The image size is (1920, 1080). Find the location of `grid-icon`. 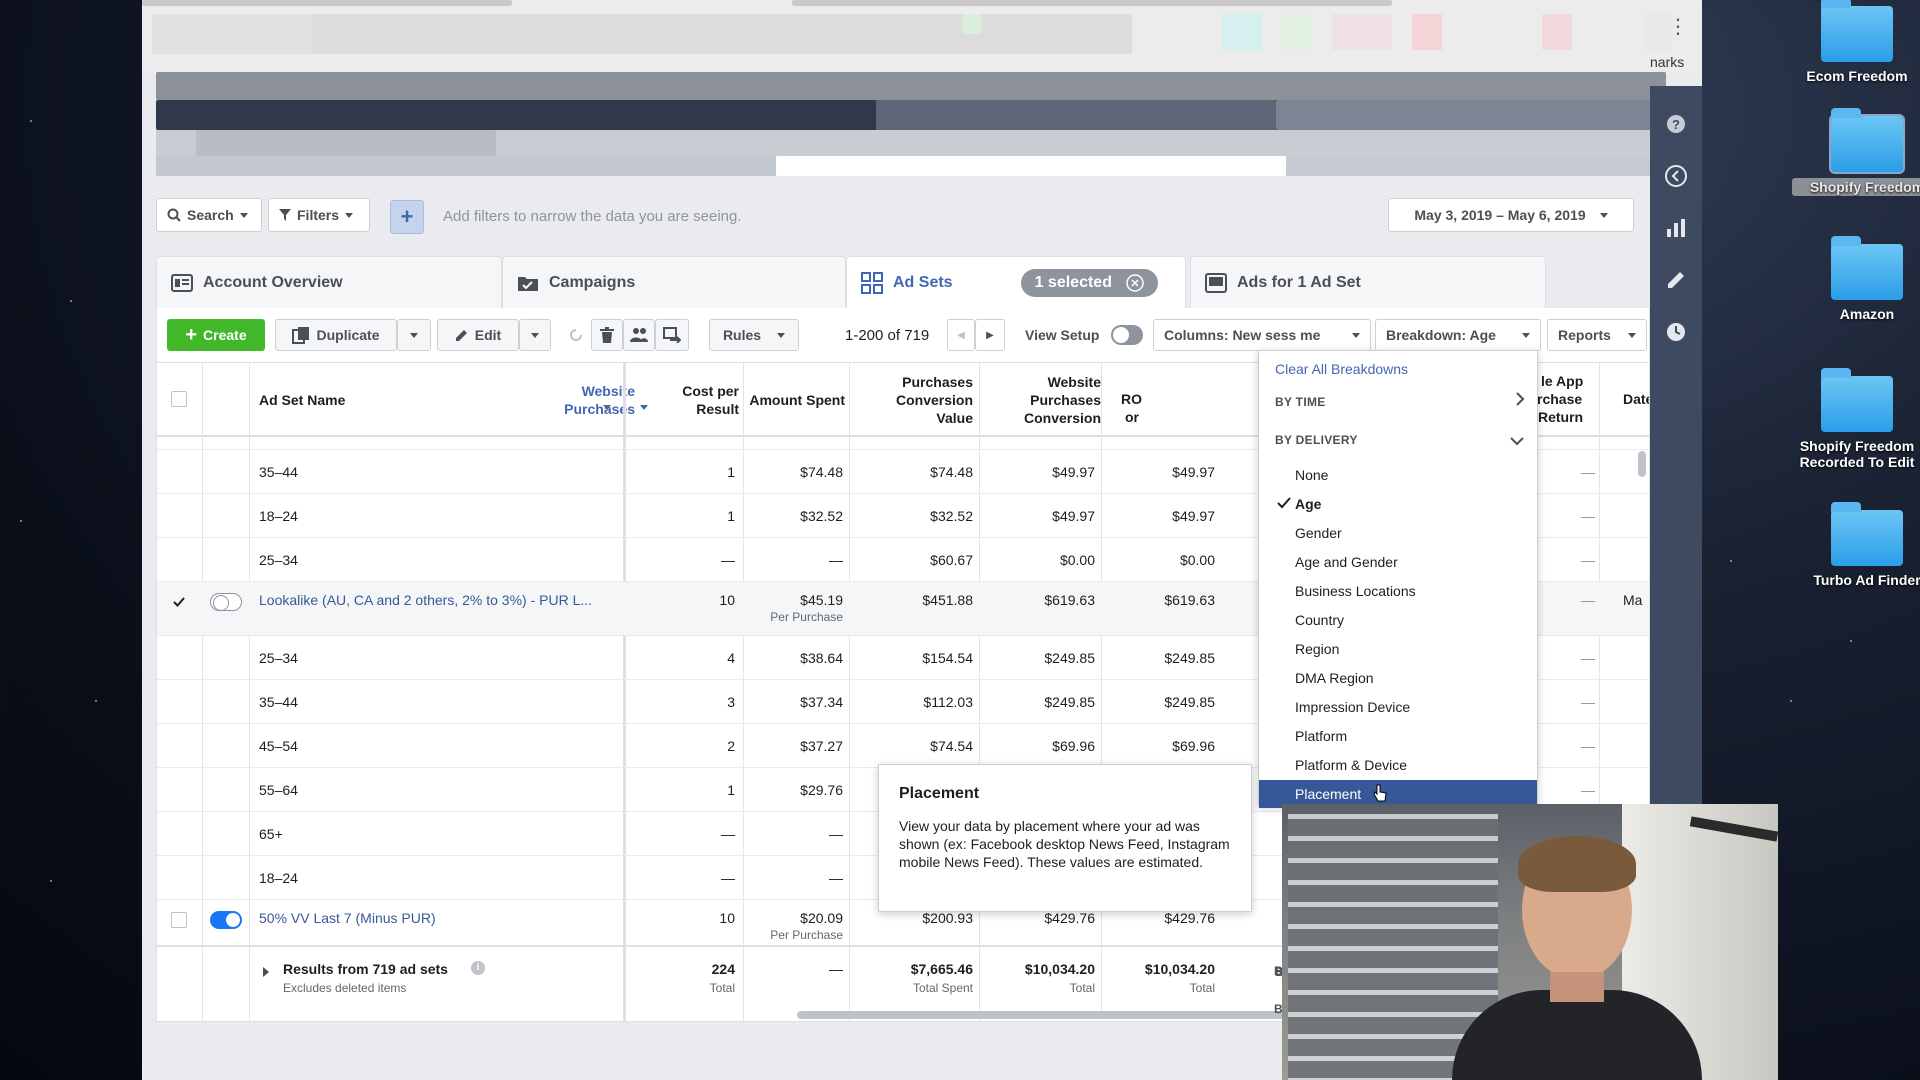

grid-icon is located at coordinates (872, 282).